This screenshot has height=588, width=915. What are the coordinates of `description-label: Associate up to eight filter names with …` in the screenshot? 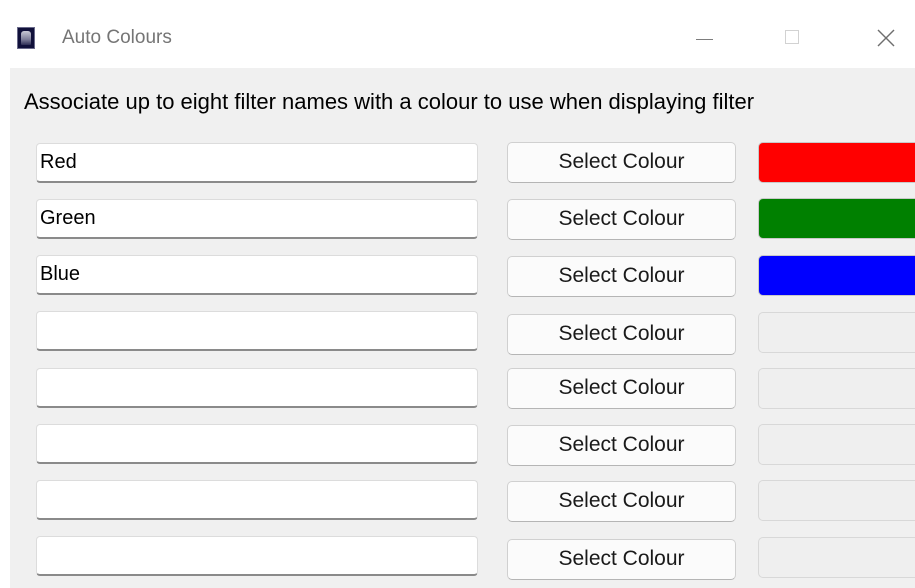 It's located at (389, 101).